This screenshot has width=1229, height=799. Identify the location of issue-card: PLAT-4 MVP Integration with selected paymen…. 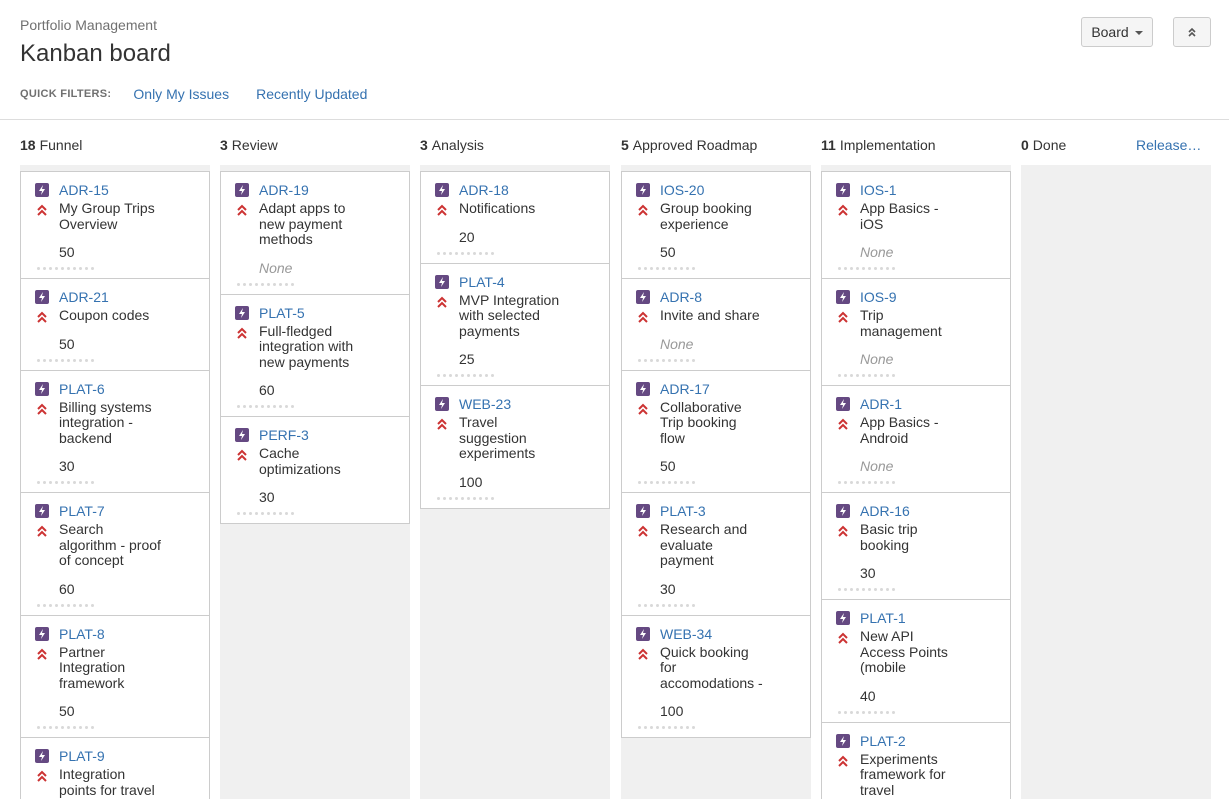
(515, 324).